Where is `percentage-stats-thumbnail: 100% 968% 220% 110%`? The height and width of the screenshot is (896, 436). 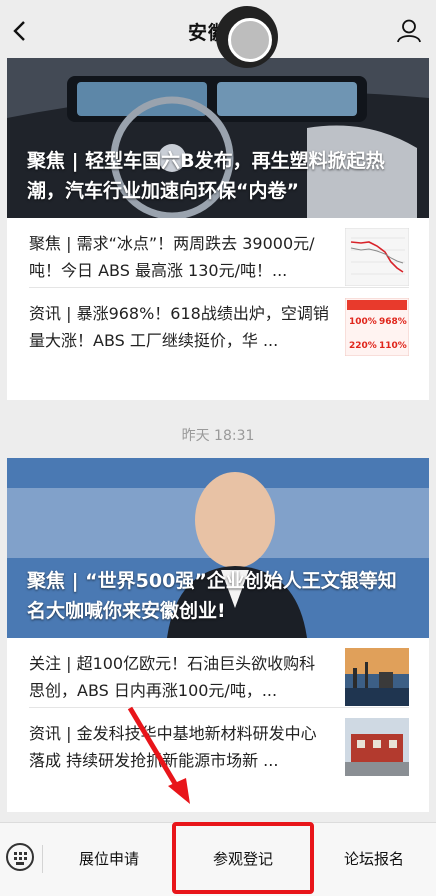 percentage-stats-thumbnail: 100% 968% 220% 110% is located at coordinates (377, 327).